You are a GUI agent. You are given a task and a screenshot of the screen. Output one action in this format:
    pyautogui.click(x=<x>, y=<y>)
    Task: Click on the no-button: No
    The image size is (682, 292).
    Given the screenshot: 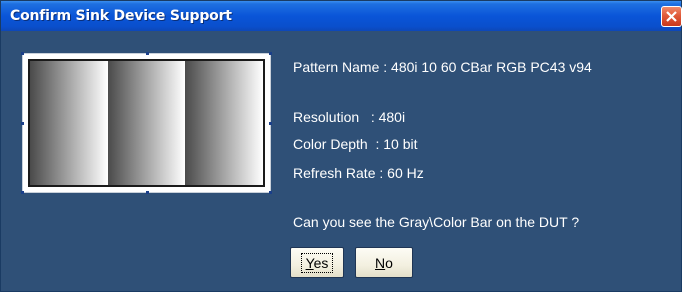 What is the action you would take?
    pyautogui.click(x=384, y=262)
    